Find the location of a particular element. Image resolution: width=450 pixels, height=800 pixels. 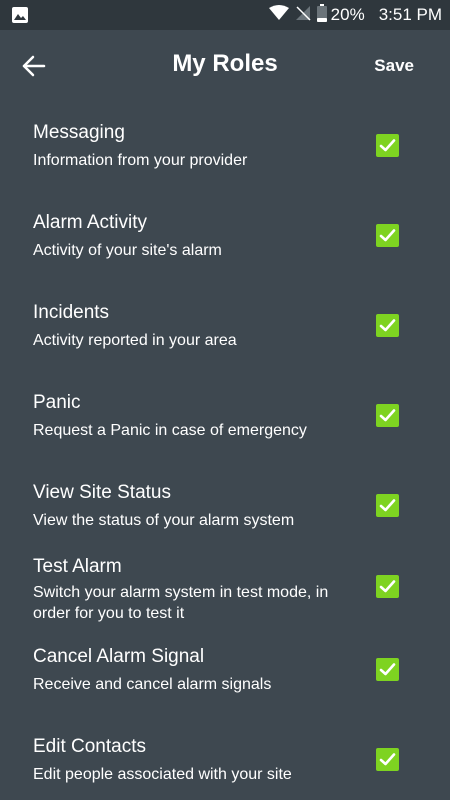

role-description: Edit people associated with your site is located at coordinates (162, 774).